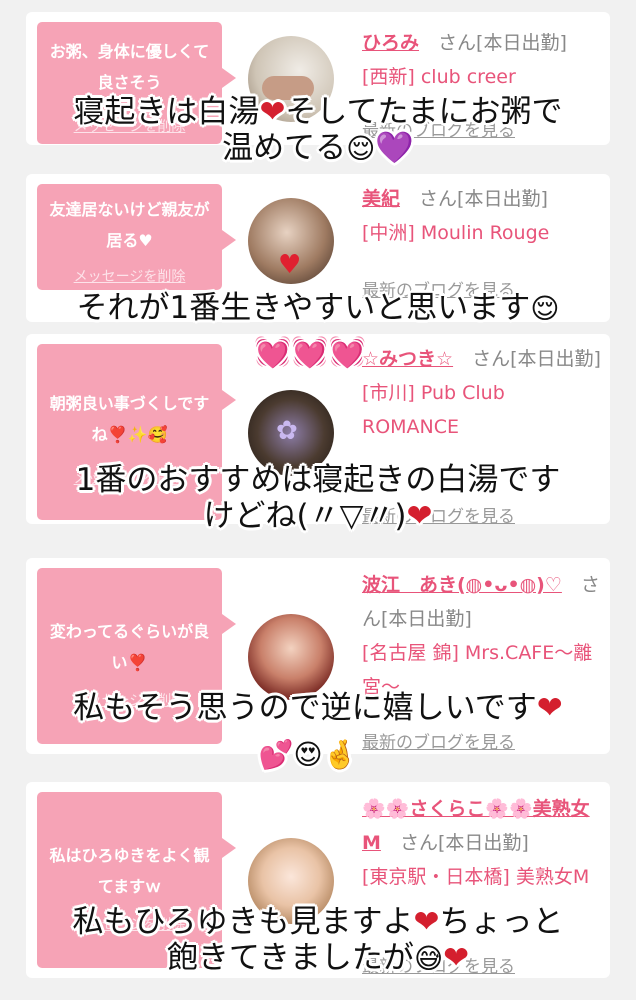 Image resolution: width=636 pixels, height=1000 pixels. Describe the element at coordinates (166, 112) in the screenshot. I see `caption-text: 寝起きは白湯` at that location.